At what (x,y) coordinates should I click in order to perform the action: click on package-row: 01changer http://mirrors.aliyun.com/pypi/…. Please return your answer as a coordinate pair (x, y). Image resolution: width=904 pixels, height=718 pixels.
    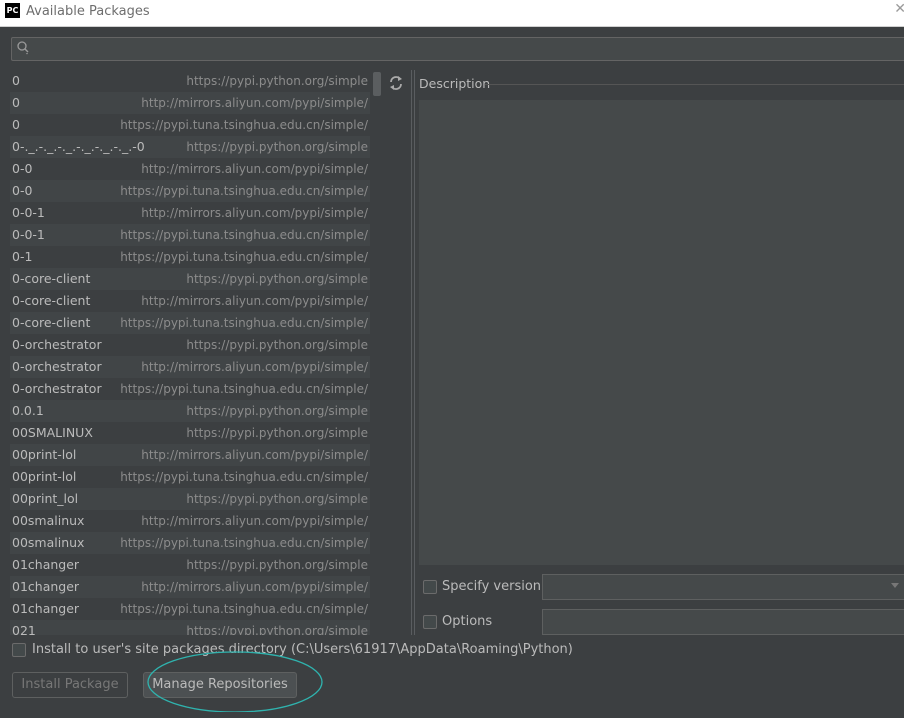
    Looking at the image, I should click on (196, 587).